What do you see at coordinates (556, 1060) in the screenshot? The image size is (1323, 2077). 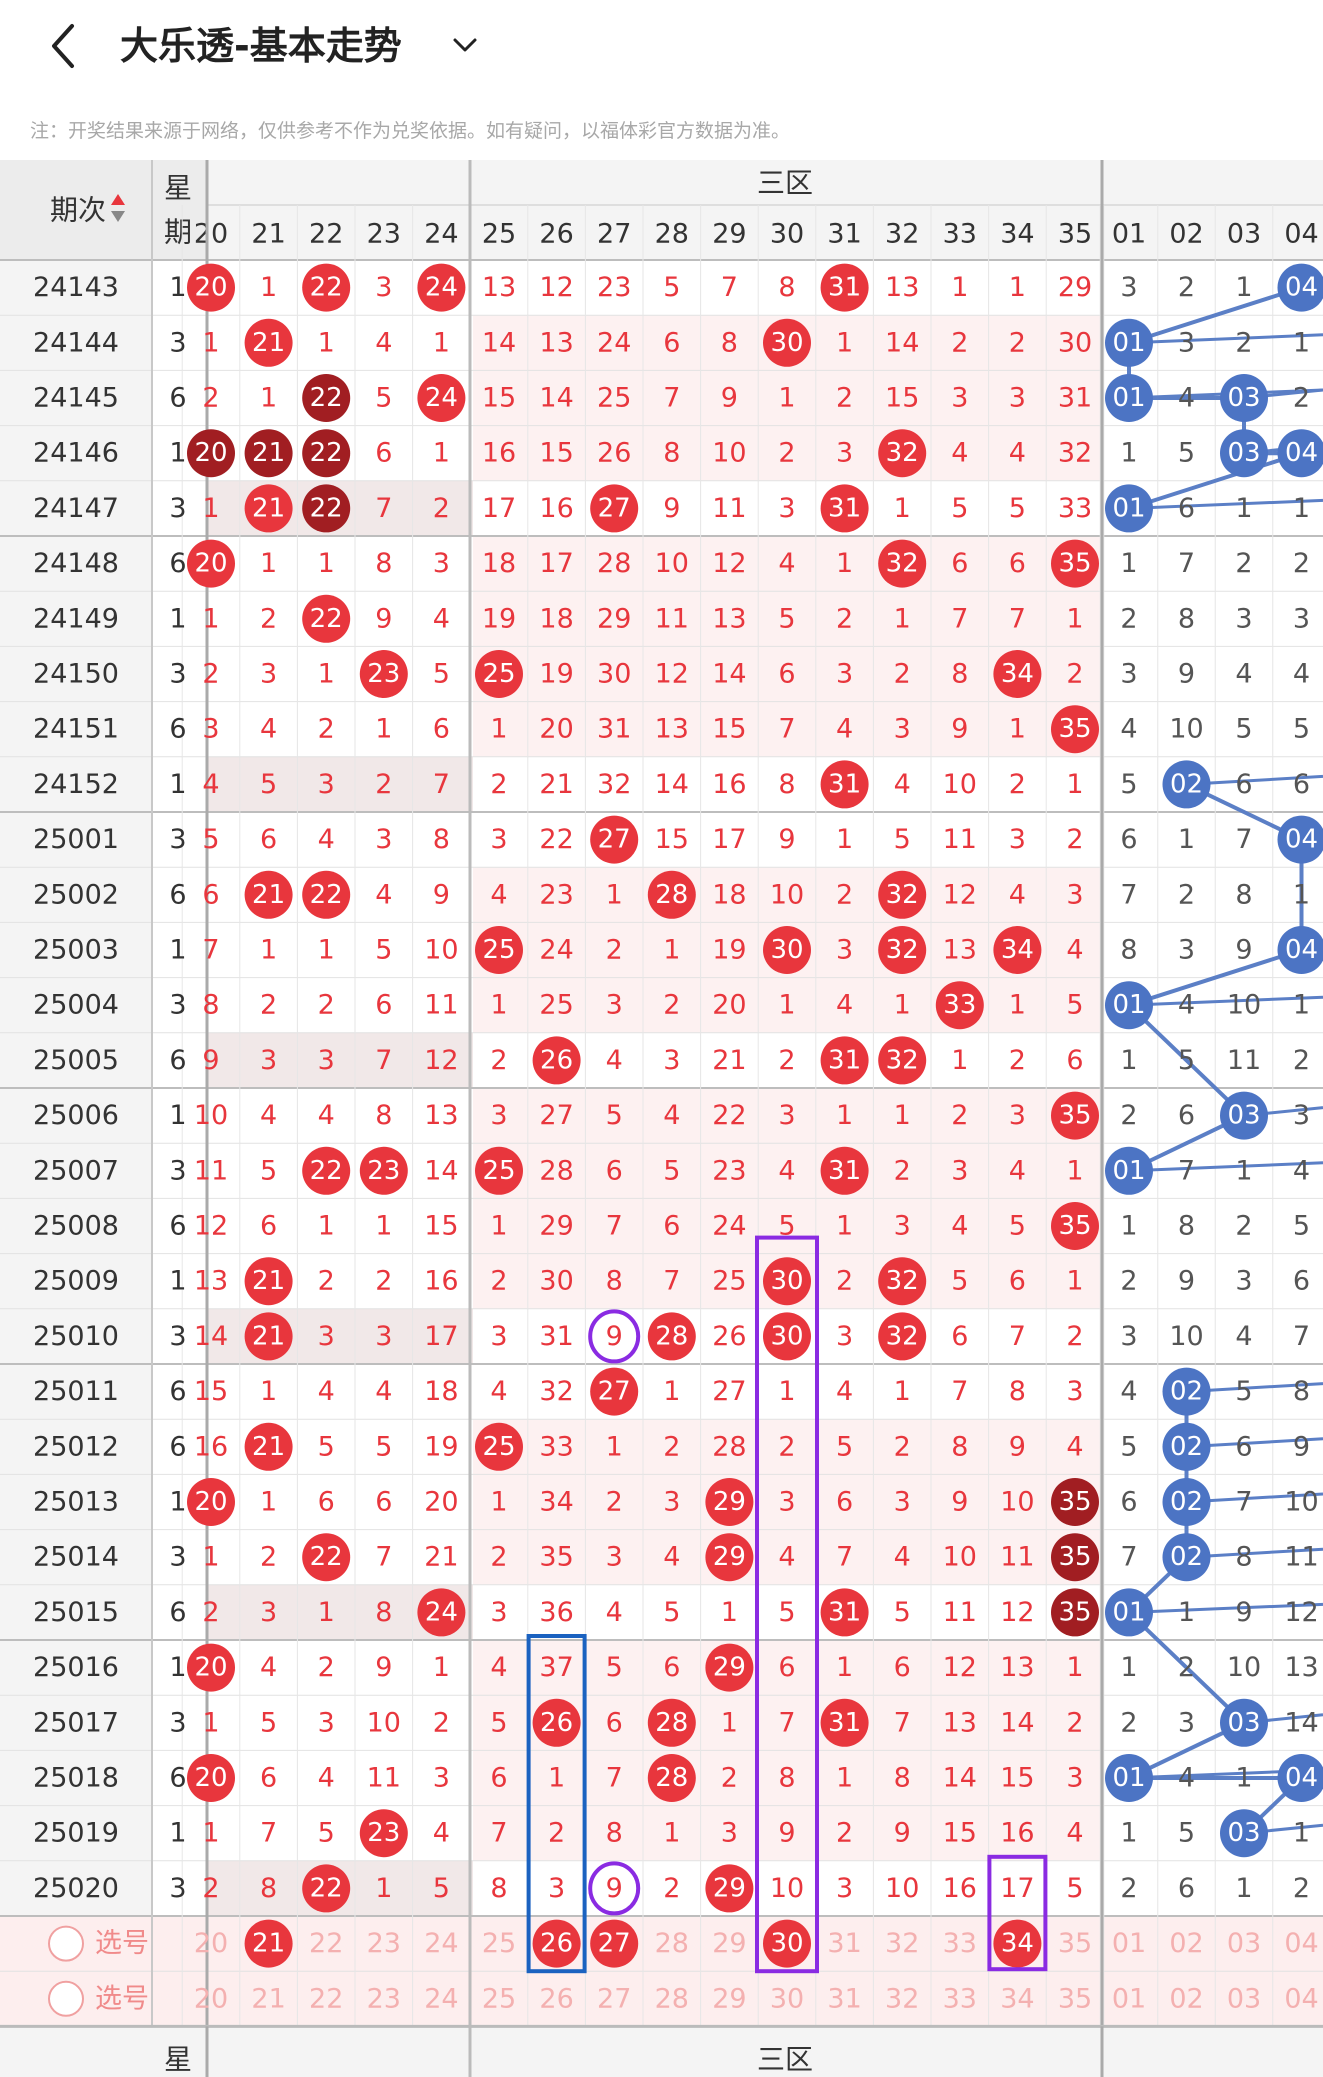 I see `front-ball-number: 26` at bounding box center [556, 1060].